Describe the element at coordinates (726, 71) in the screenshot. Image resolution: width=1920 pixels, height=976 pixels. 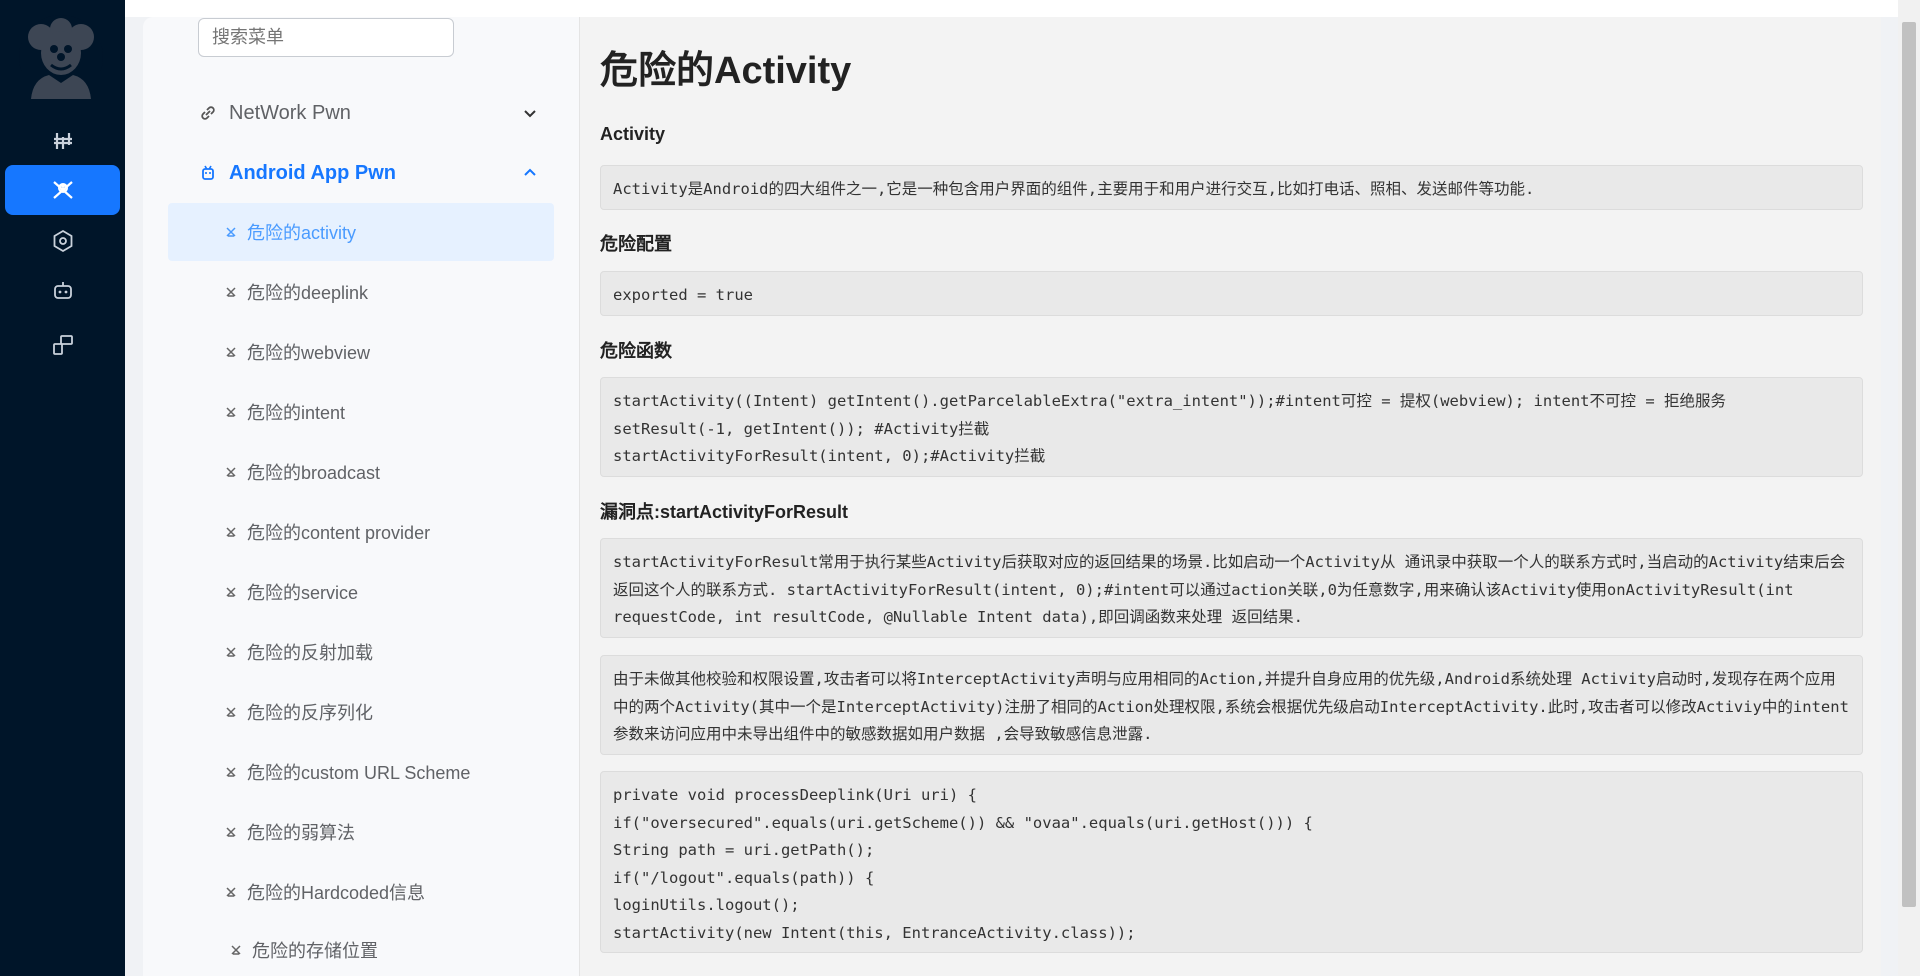
I see `page-title: 危险的Activity` at that location.